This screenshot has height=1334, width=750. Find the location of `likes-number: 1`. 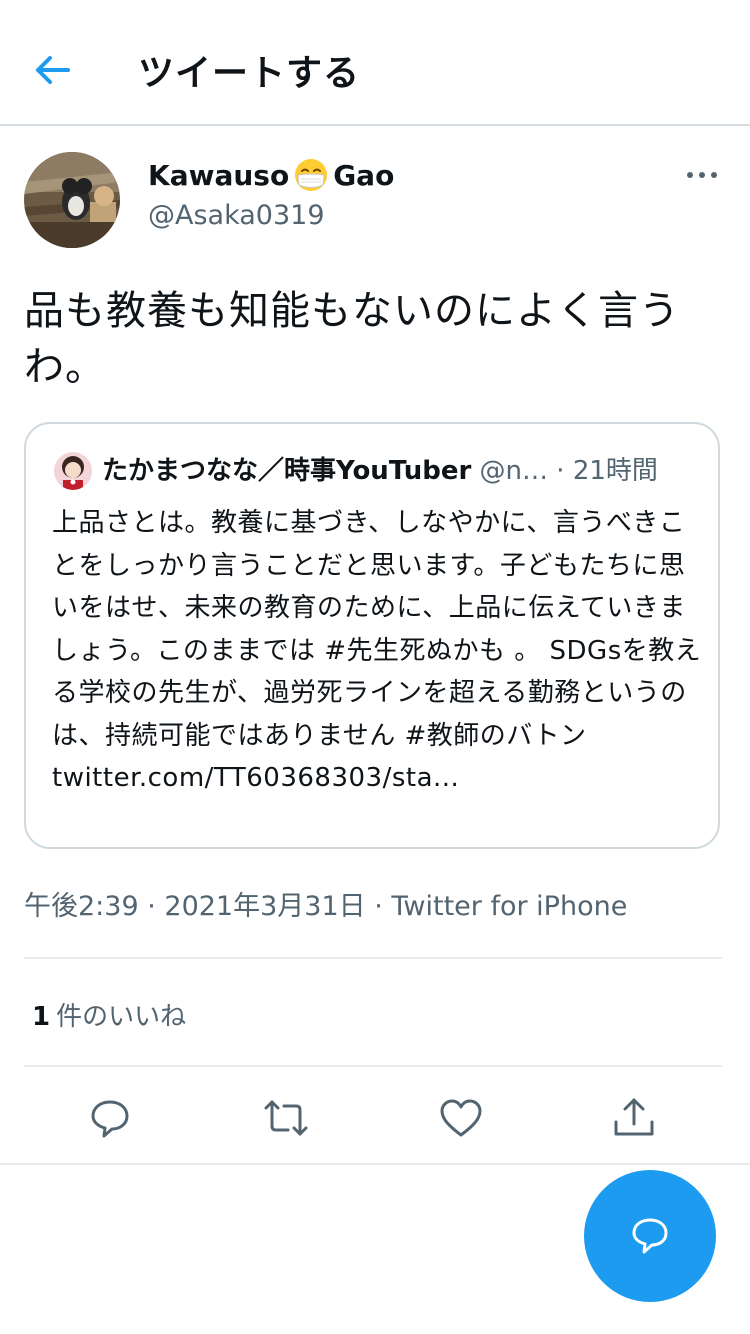

likes-number: 1 is located at coordinates (41, 1017).